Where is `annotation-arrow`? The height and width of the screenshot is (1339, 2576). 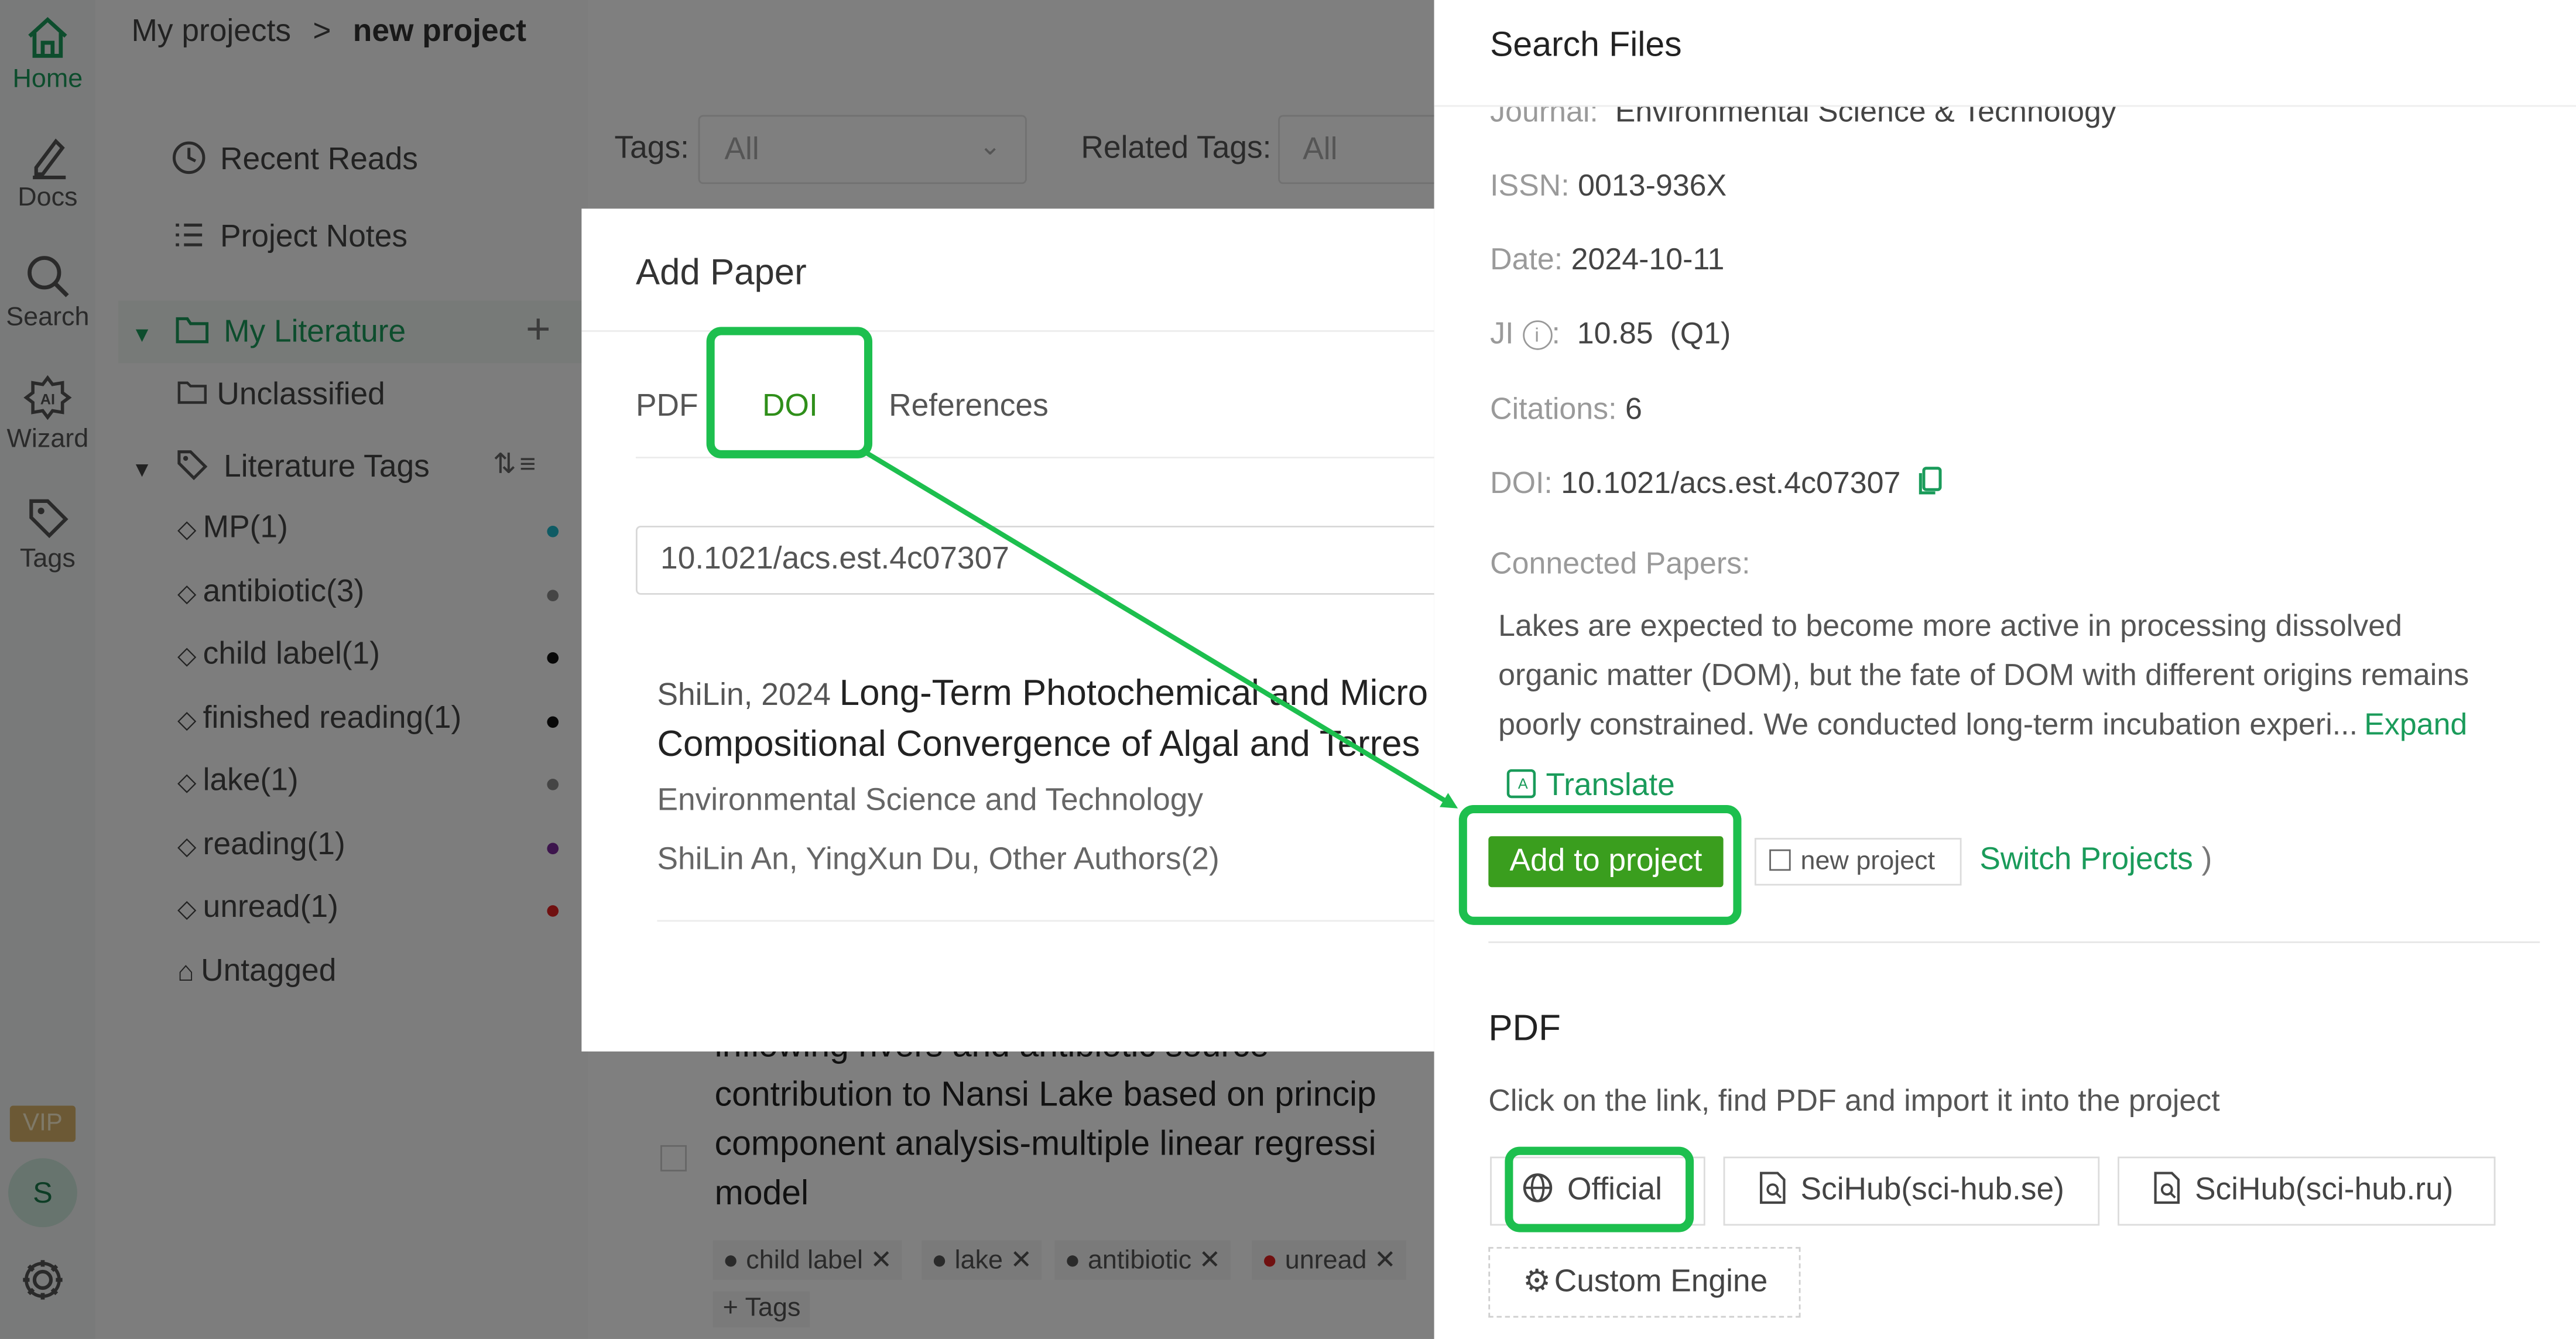 annotation-arrow is located at coordinates (1162, 630).